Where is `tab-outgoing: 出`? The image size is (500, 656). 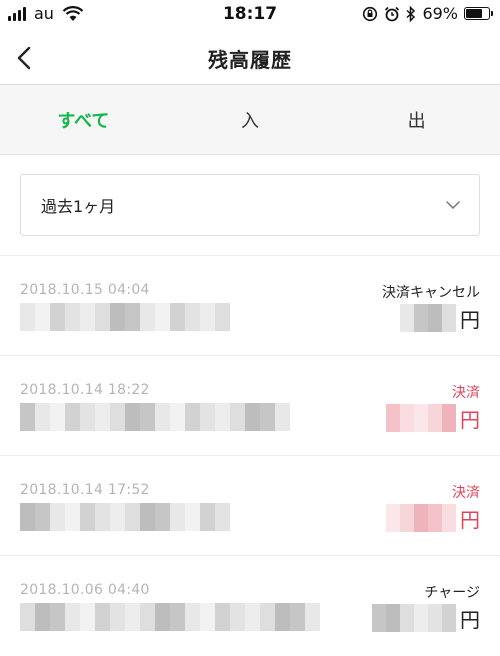
tab-outgoing: 出 is located at coordinates (416, 119).